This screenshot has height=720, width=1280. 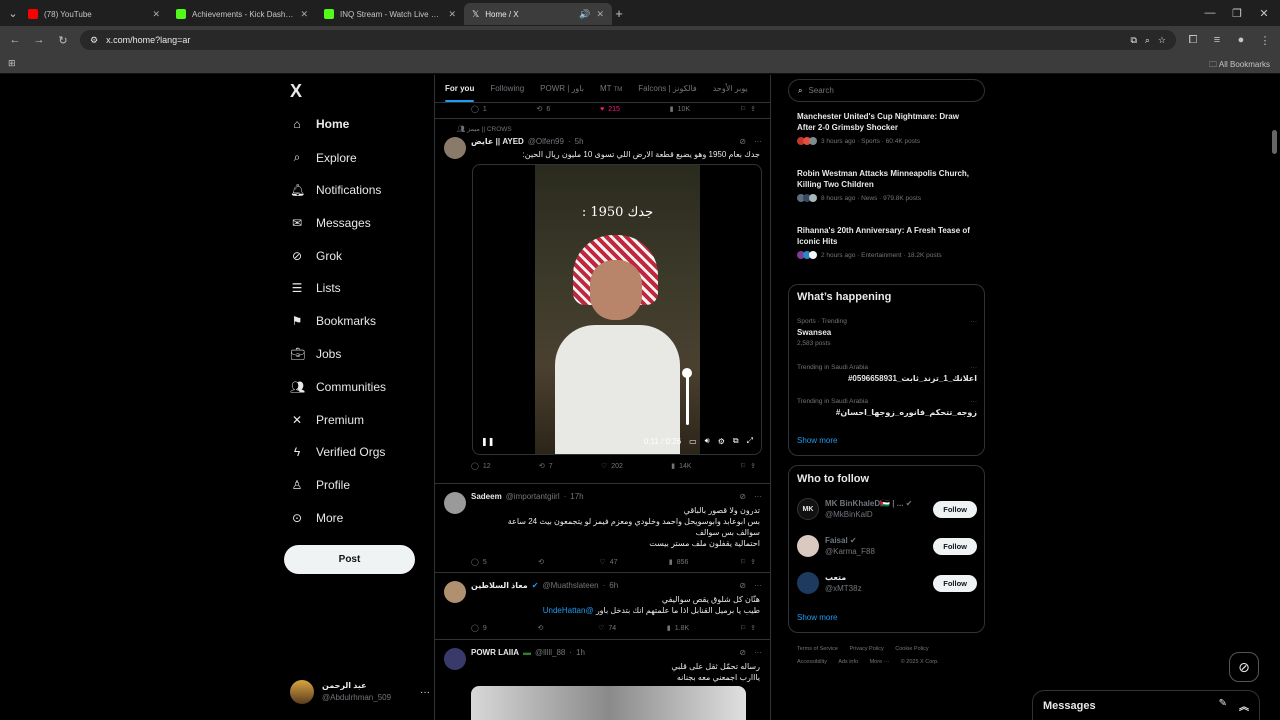 I want to click on tab-falcons: Falcons | فالكونز, so click(x=667, y=88).